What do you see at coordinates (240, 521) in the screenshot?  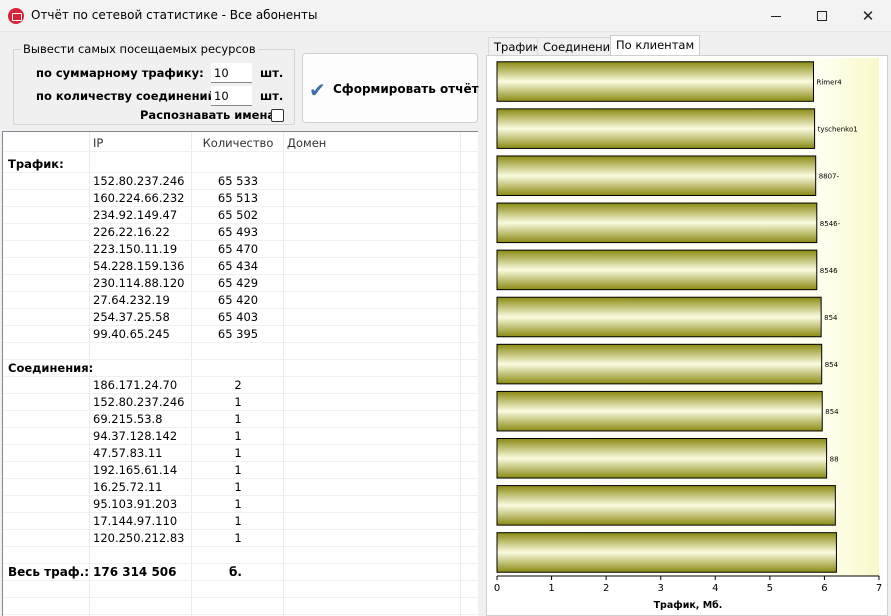 I see `table-row: 17.144.97.110 1` at bounding box center [240, 521].